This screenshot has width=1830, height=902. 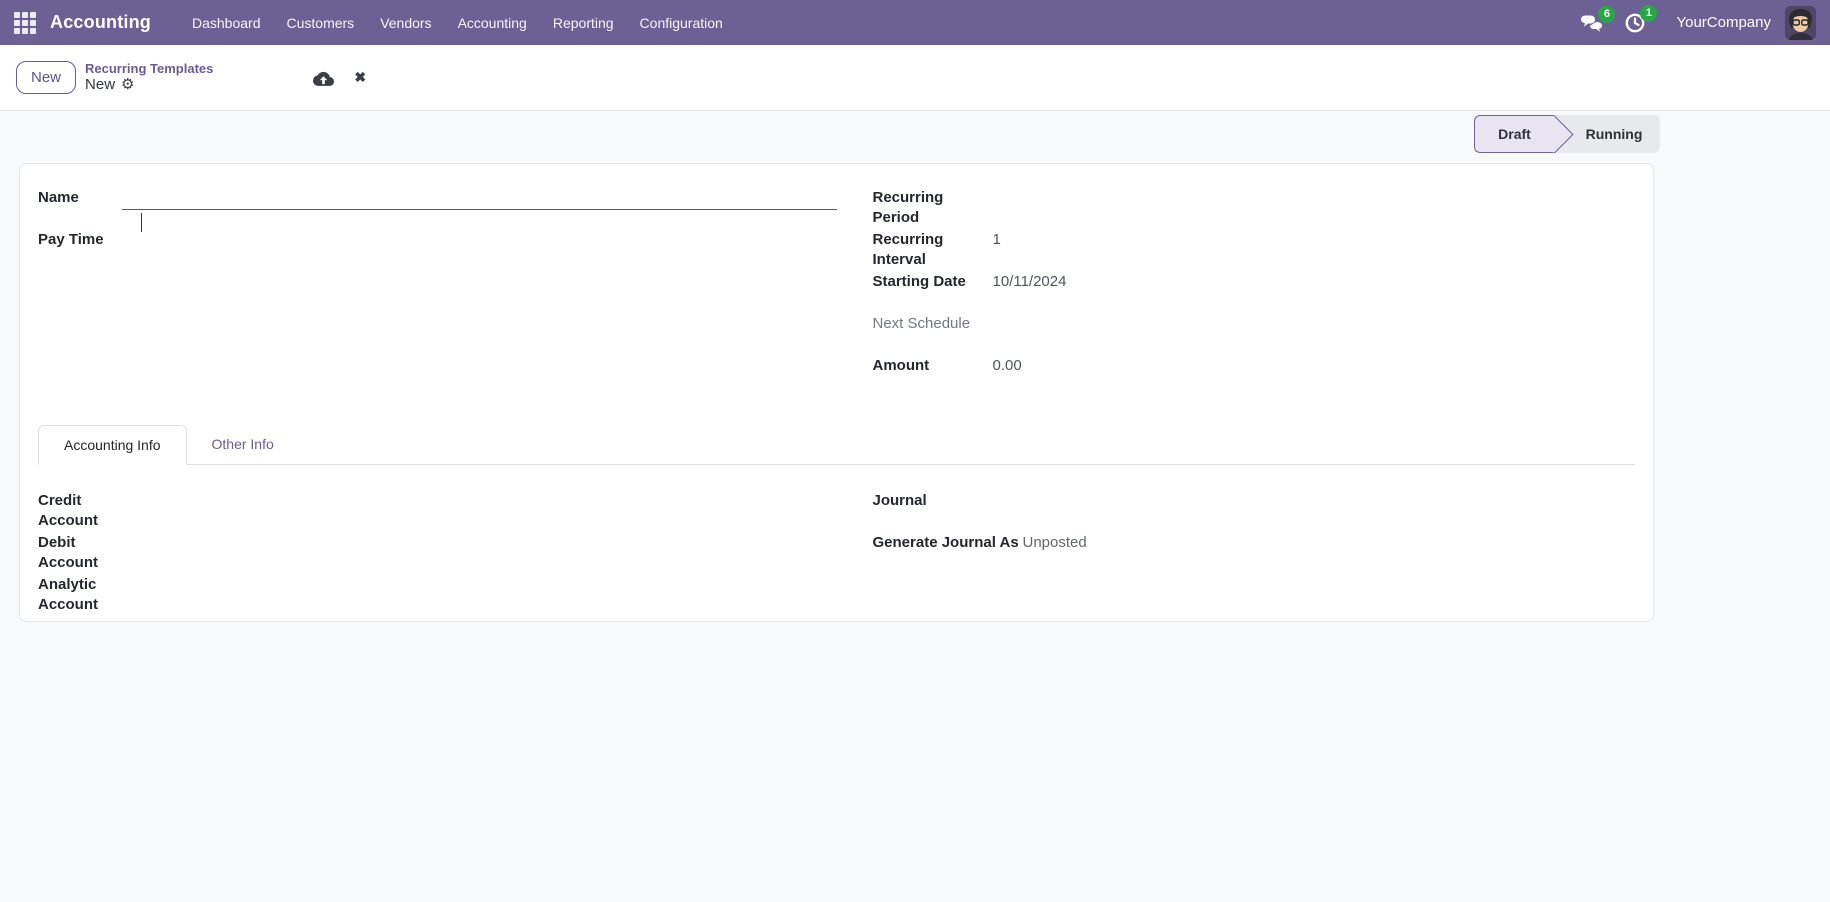 I want to click on field-row-analytic-account: Analytic Account, so click(x=437, y=596).